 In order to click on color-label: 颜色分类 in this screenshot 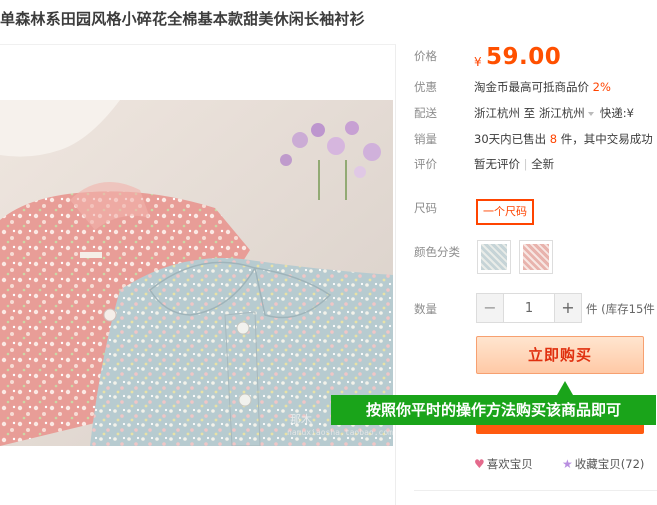, I will do `click(437, 252)`.